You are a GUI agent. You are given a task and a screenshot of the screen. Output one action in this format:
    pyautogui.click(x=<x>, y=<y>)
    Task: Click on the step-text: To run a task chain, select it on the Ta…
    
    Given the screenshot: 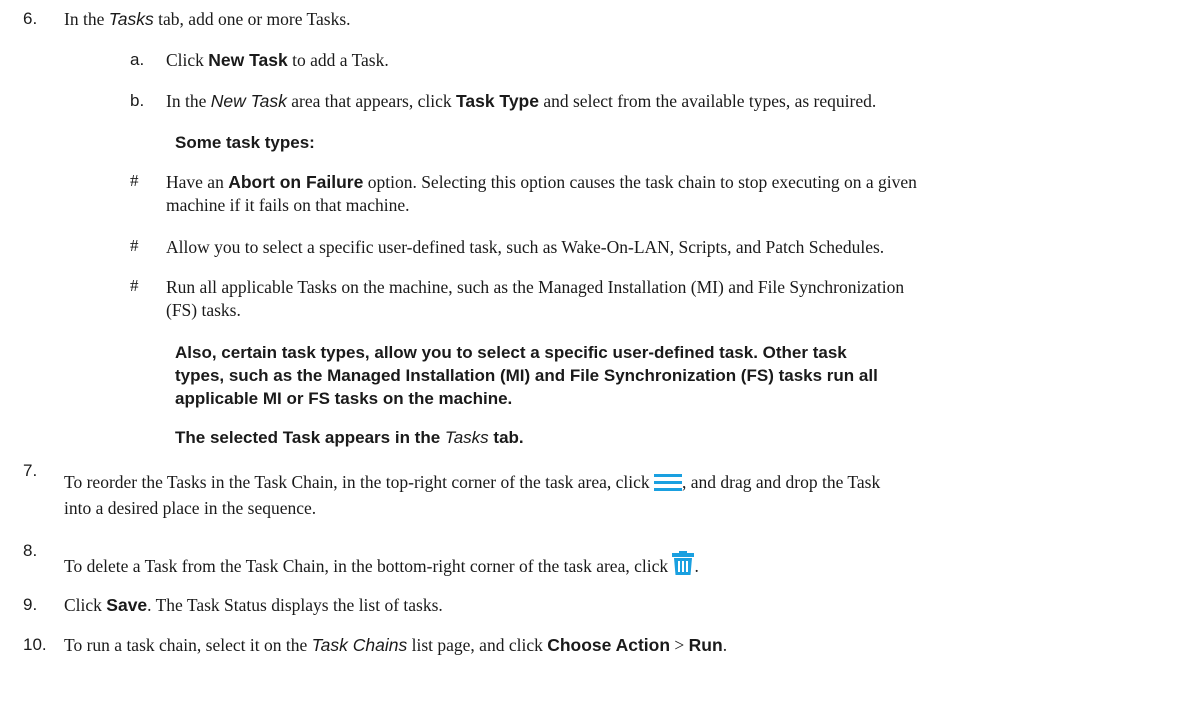 What is the action you would take?
    pyautogui.click(x=396, y=645)
    